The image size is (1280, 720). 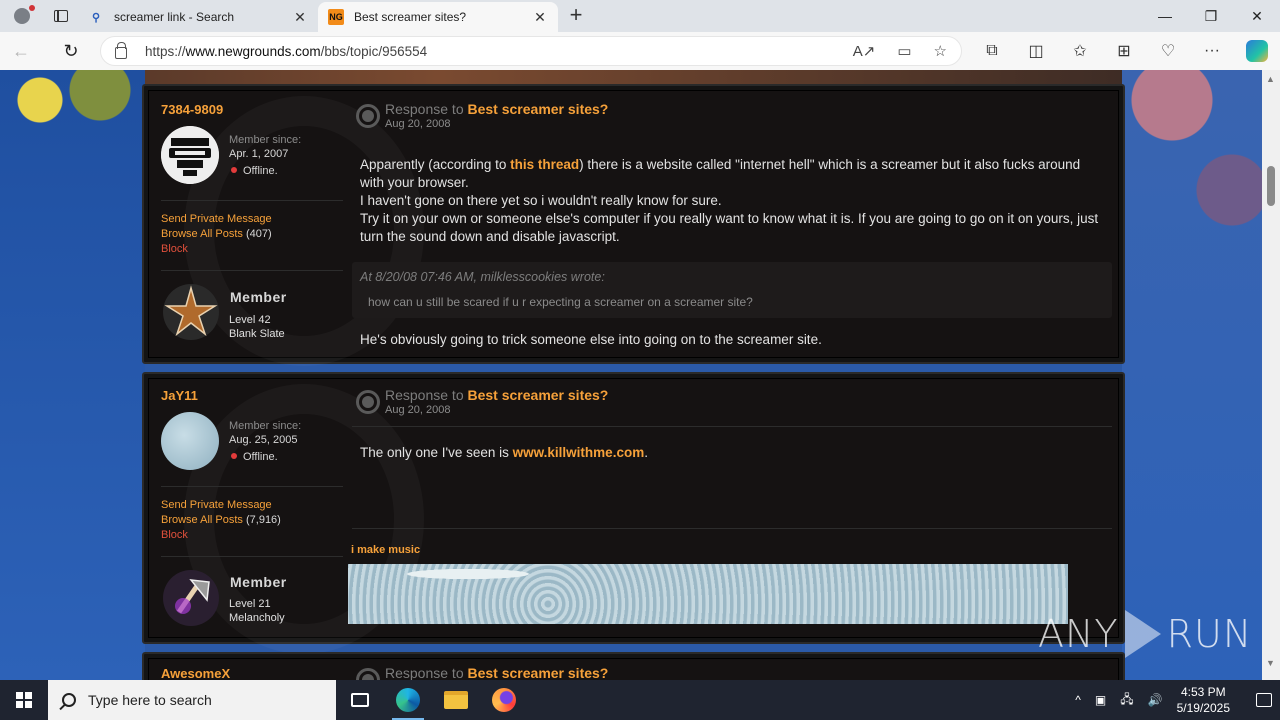 I want to click on task-view-icon, so click(x=360, y=700).